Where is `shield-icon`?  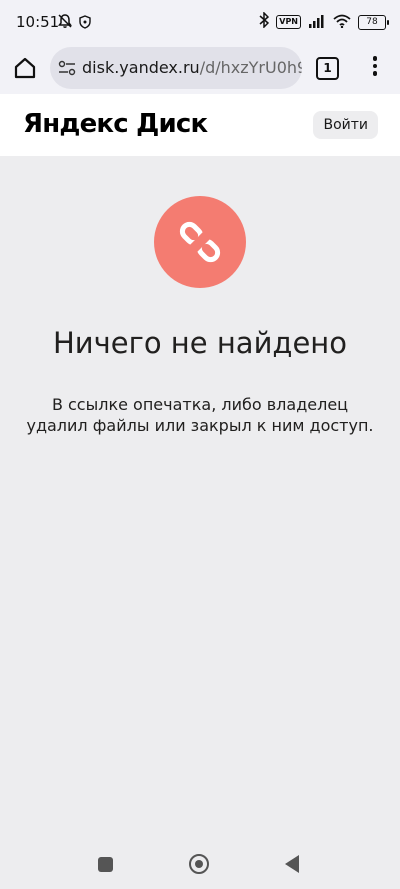 shield-icon is located at coordinates (85, 23).